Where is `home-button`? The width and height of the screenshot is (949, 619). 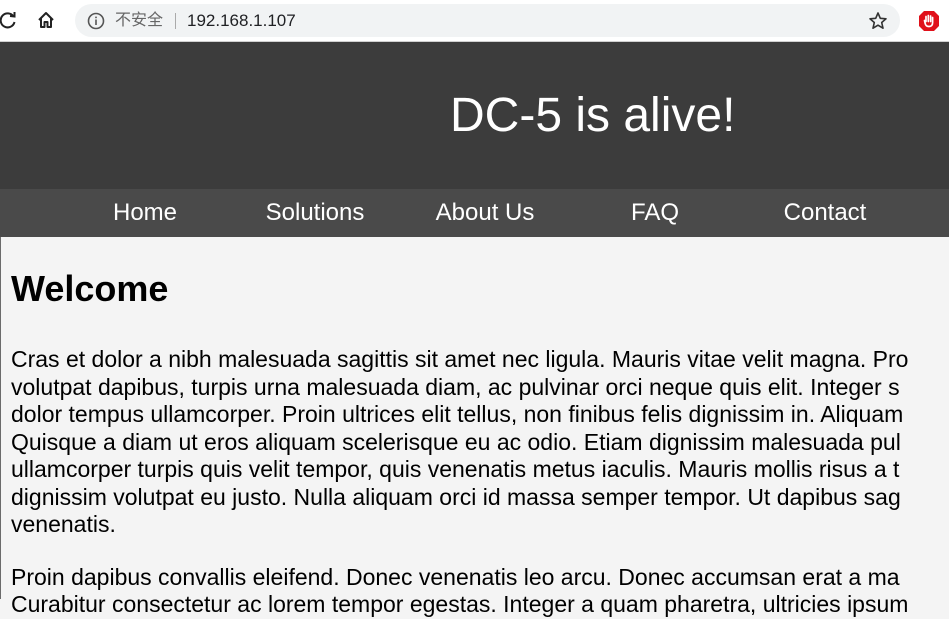
home-button is located at coordinates (46, 20).